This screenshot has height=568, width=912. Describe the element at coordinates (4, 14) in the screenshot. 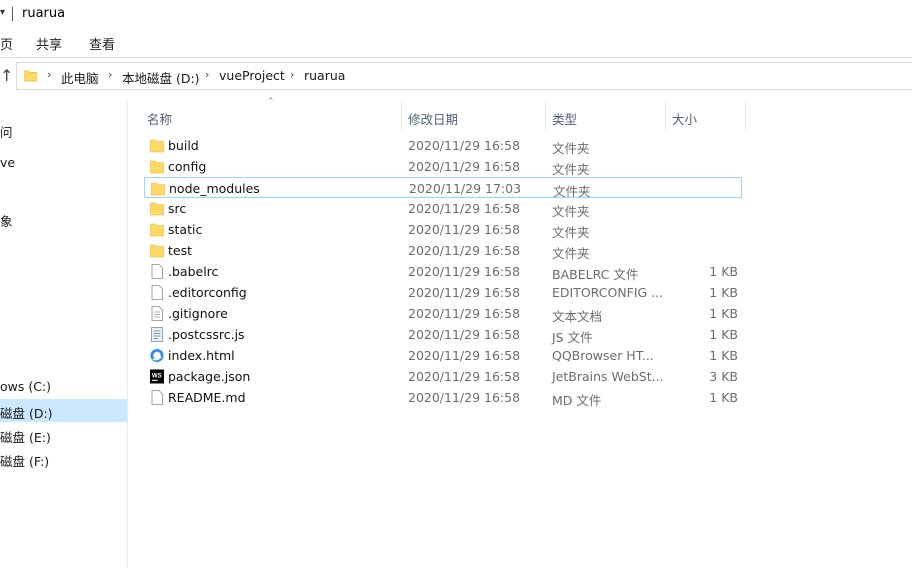

I see `quick-access-dropdown-icon: ▾` at that location.